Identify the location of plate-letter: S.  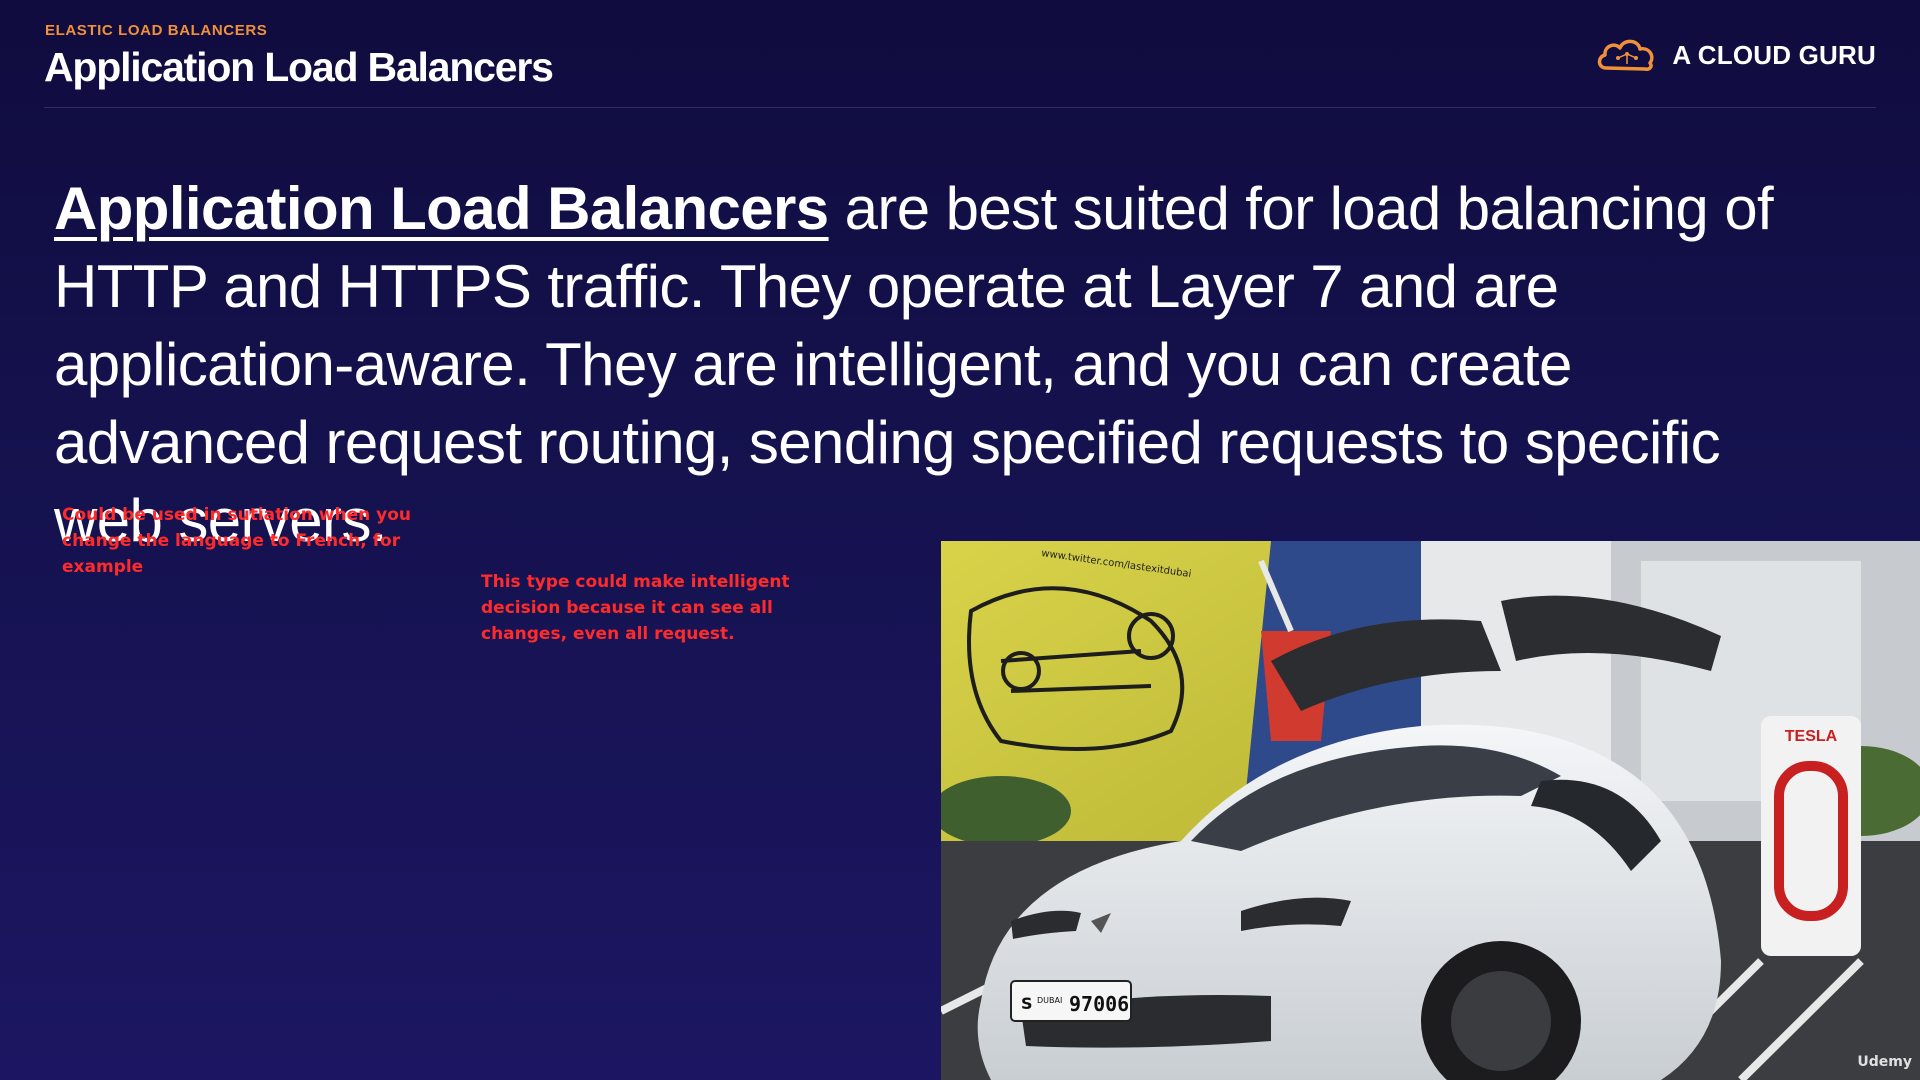
(1027, 1003).